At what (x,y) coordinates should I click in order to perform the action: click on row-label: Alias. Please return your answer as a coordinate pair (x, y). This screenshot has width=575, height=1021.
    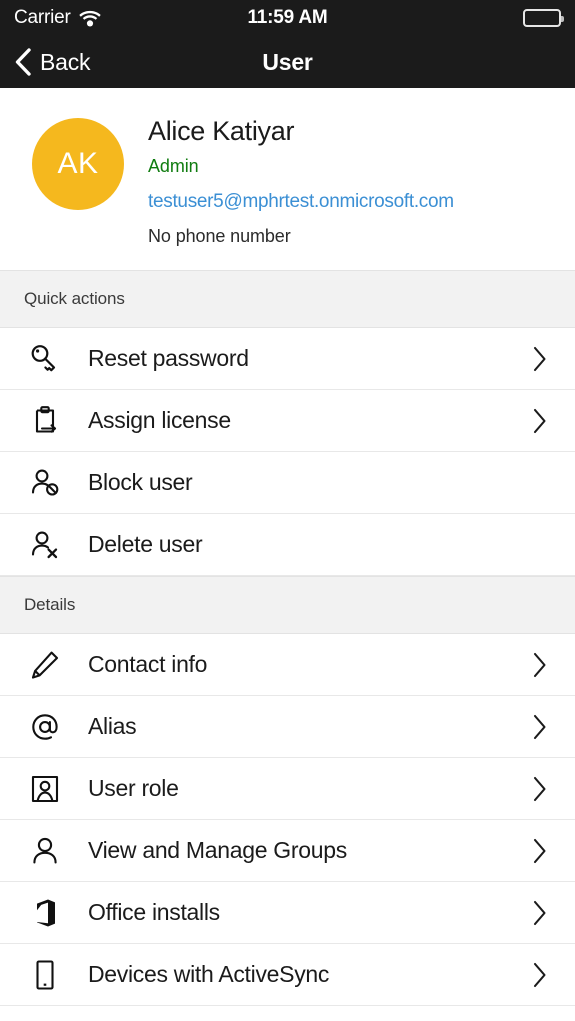
    Looking at the image, I should click on (112, 726).